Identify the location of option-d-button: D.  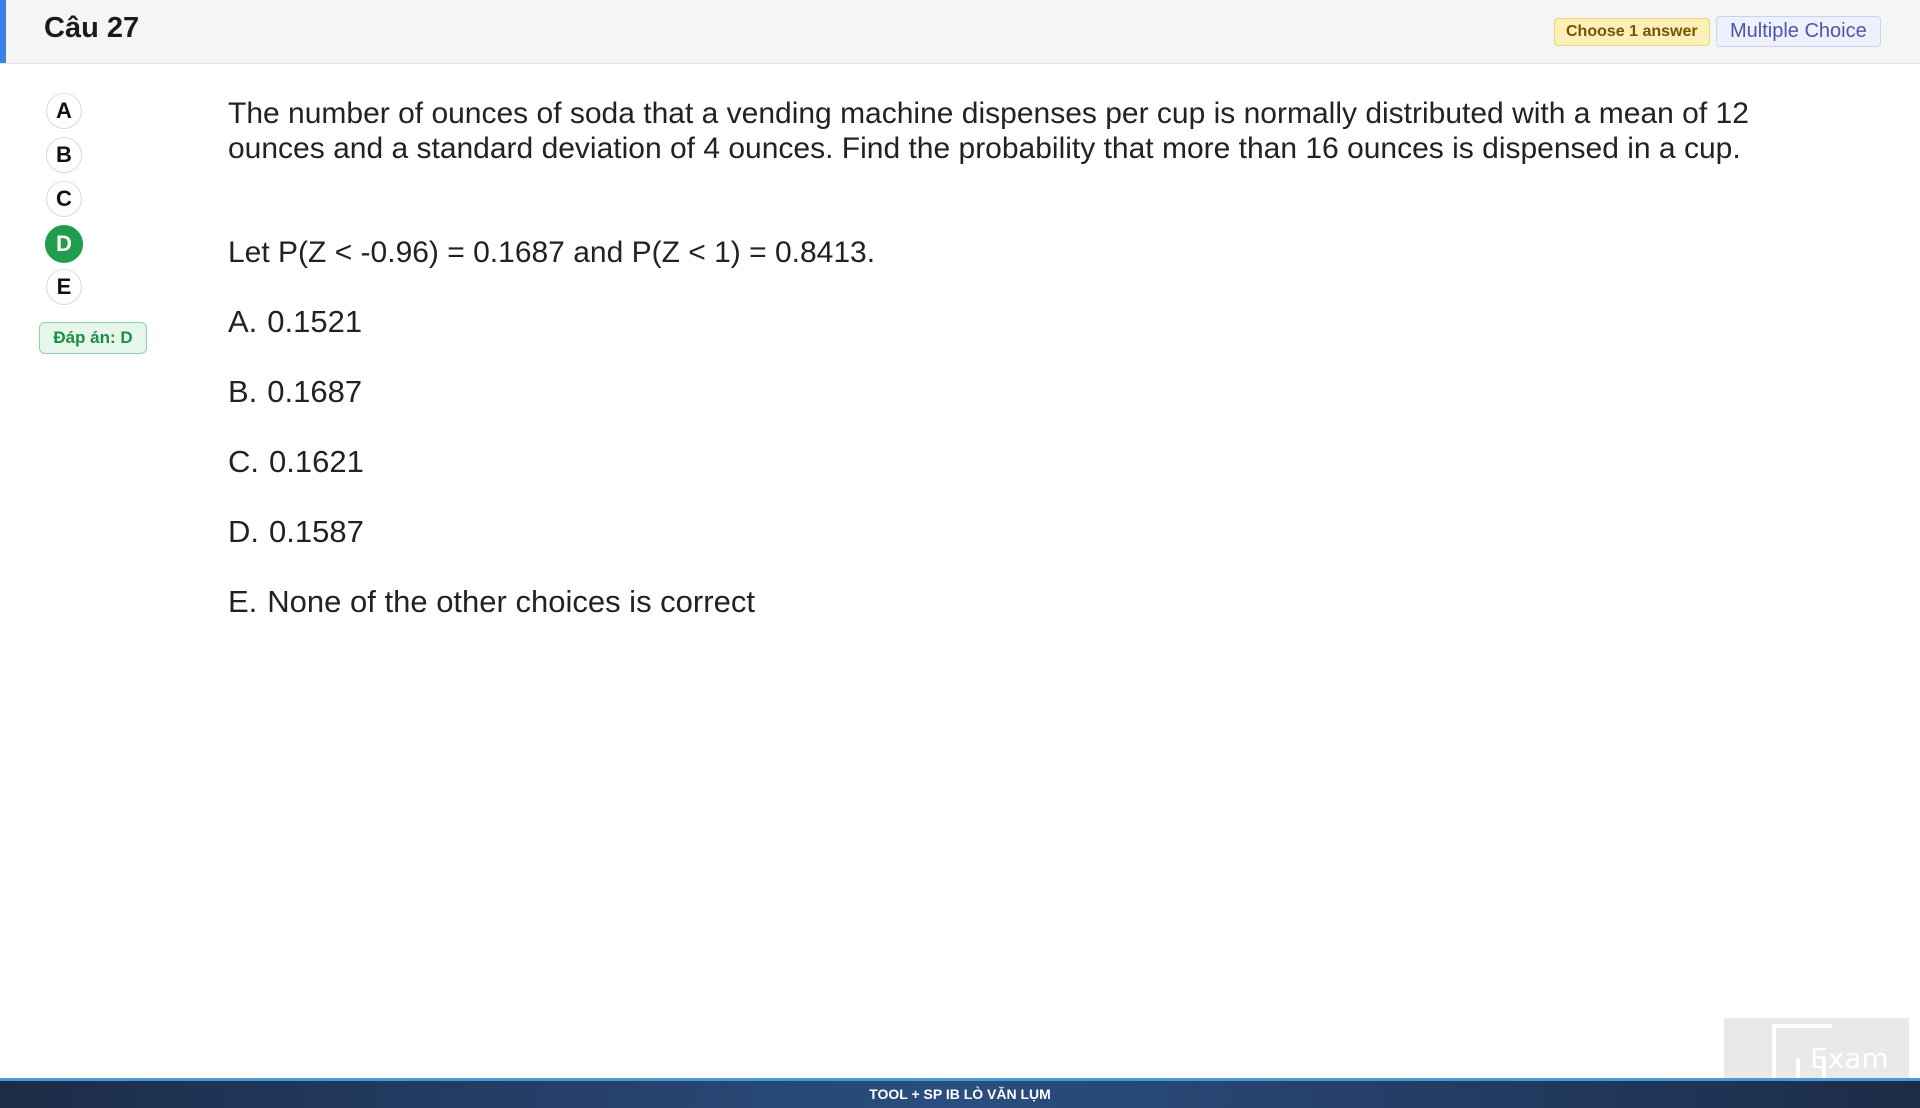
(64, 244).